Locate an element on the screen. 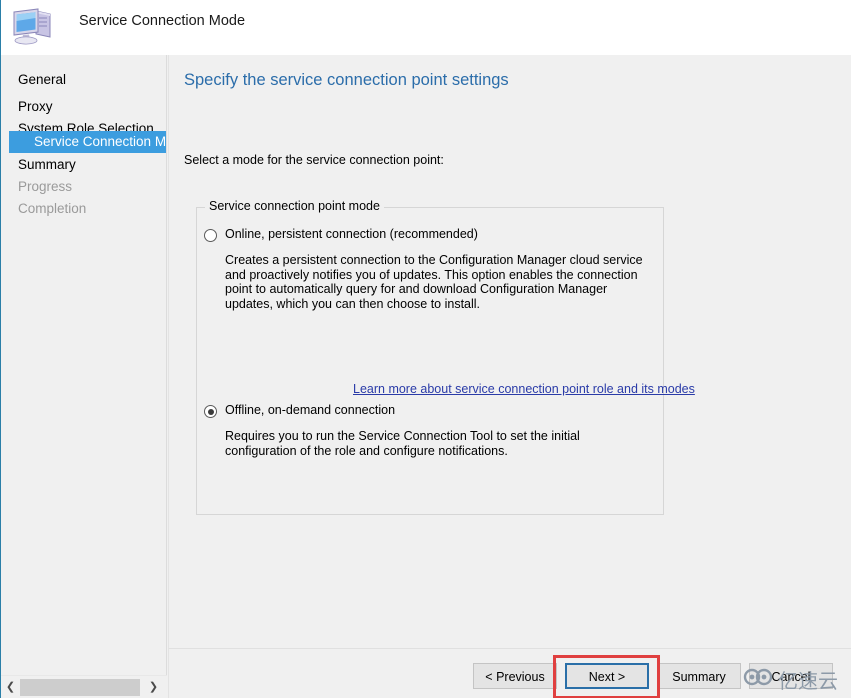 This screenshot has width=851, height=698. sidebar-item-service-connection-mode: Service Connection Mode is located at coordinates (87, 142).